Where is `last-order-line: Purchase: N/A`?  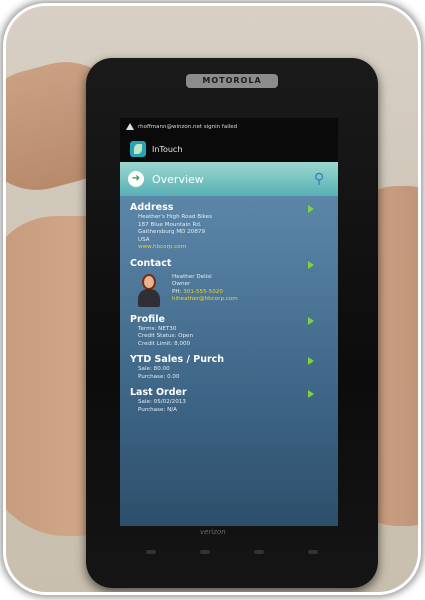 last-order-line: Purchase: N/A is located at coordinates (157, 409).